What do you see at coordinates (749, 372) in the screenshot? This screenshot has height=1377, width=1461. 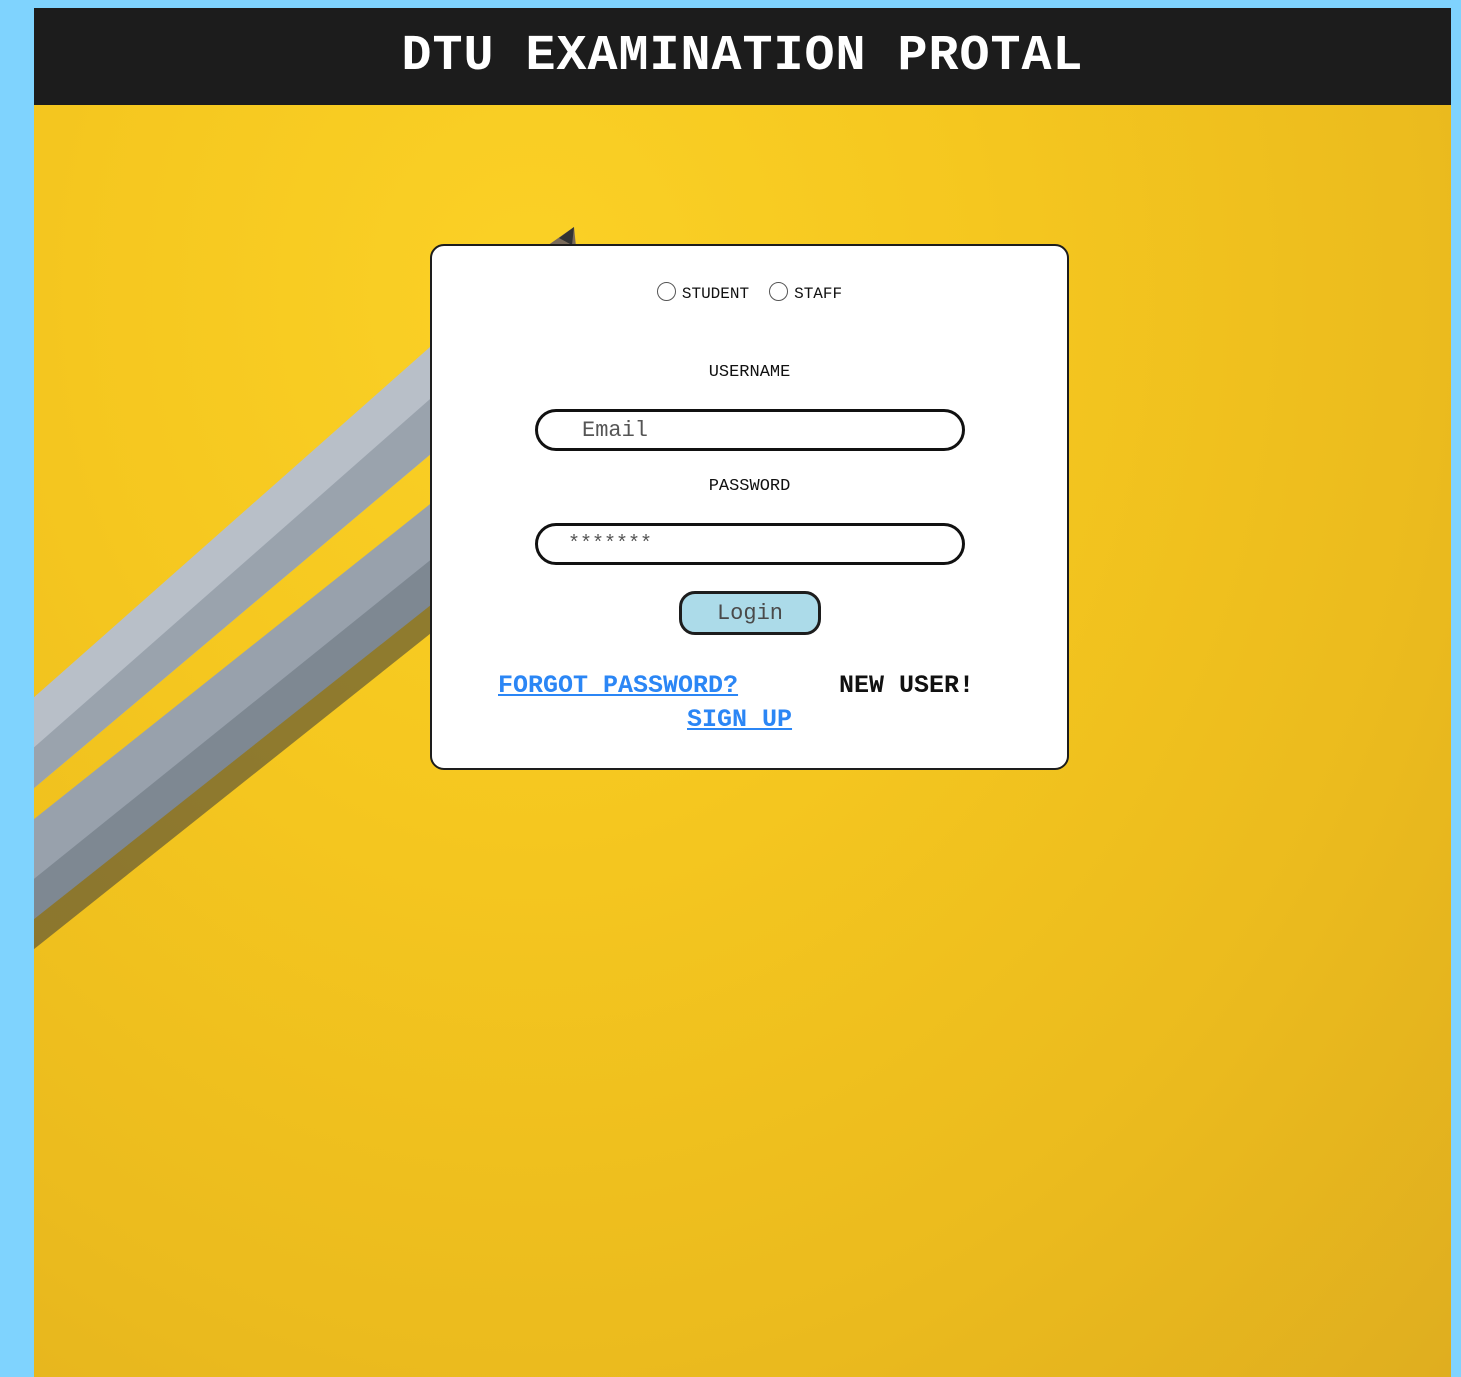 I see `username-label: USERNAME` at bounding box center [749, 372].